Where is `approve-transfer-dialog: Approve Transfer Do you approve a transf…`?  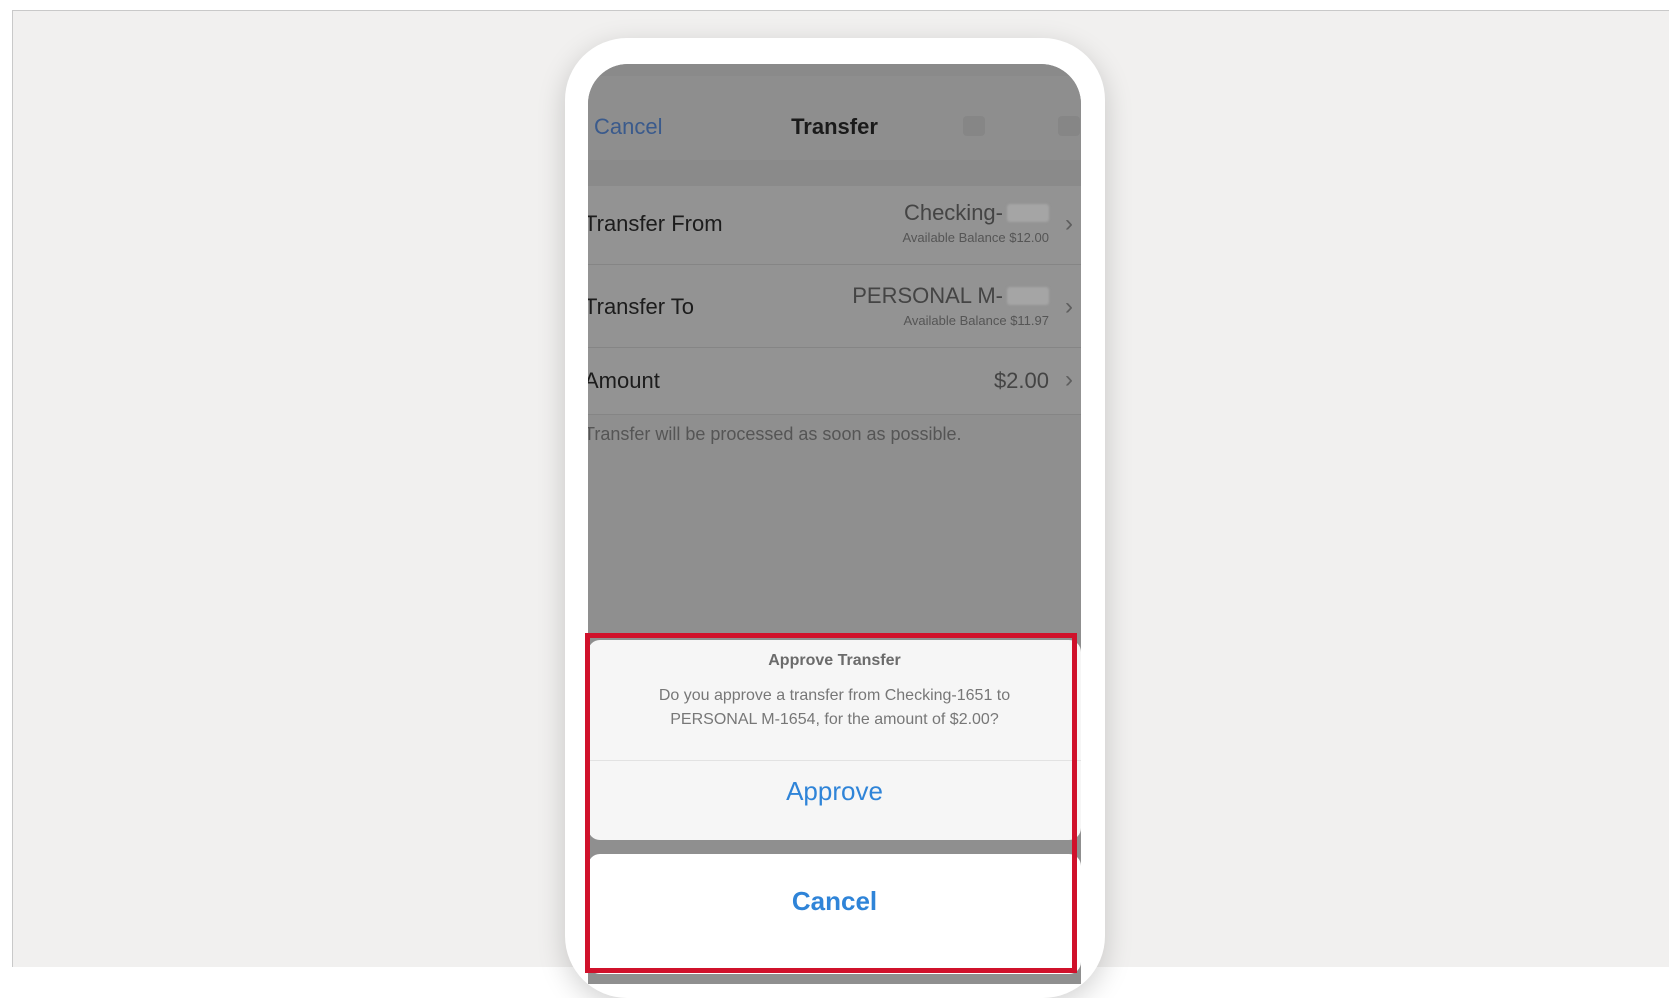
approve-transfer-dialog: Approve Transfer Do you approve a transf… is located at coordinates (834, 740).